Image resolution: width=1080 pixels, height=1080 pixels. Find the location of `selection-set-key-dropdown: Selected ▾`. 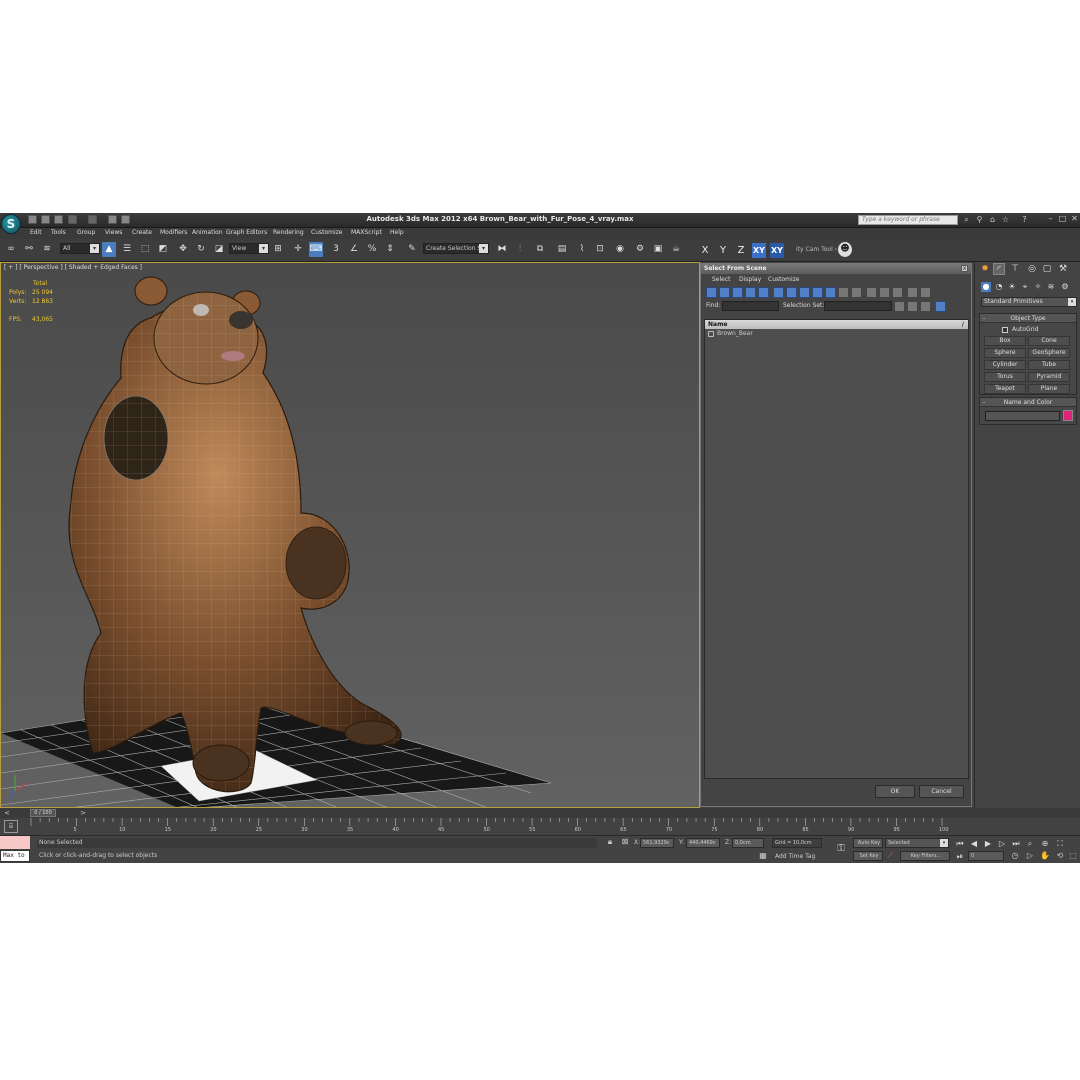

selection-set-key-dropdown: Selected ▾ is located at coordinates (917, 843).